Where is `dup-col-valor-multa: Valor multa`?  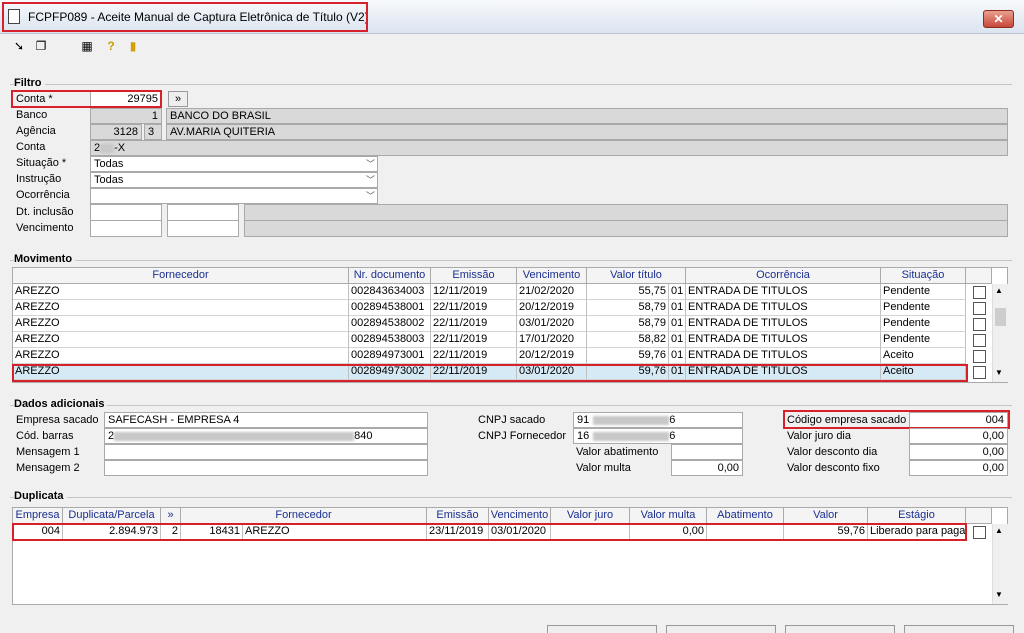 dup-col-valor-multa: Valor multa is located at coordinates (668, 516).